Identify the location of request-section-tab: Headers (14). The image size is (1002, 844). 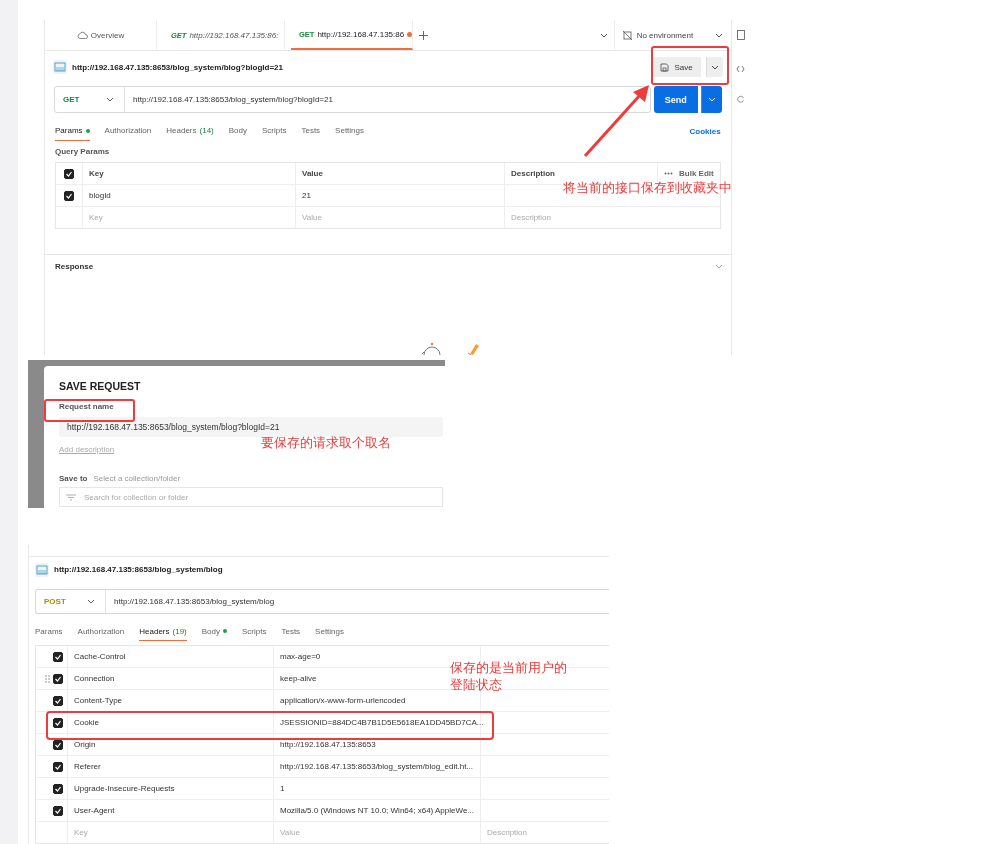
(190, 131).